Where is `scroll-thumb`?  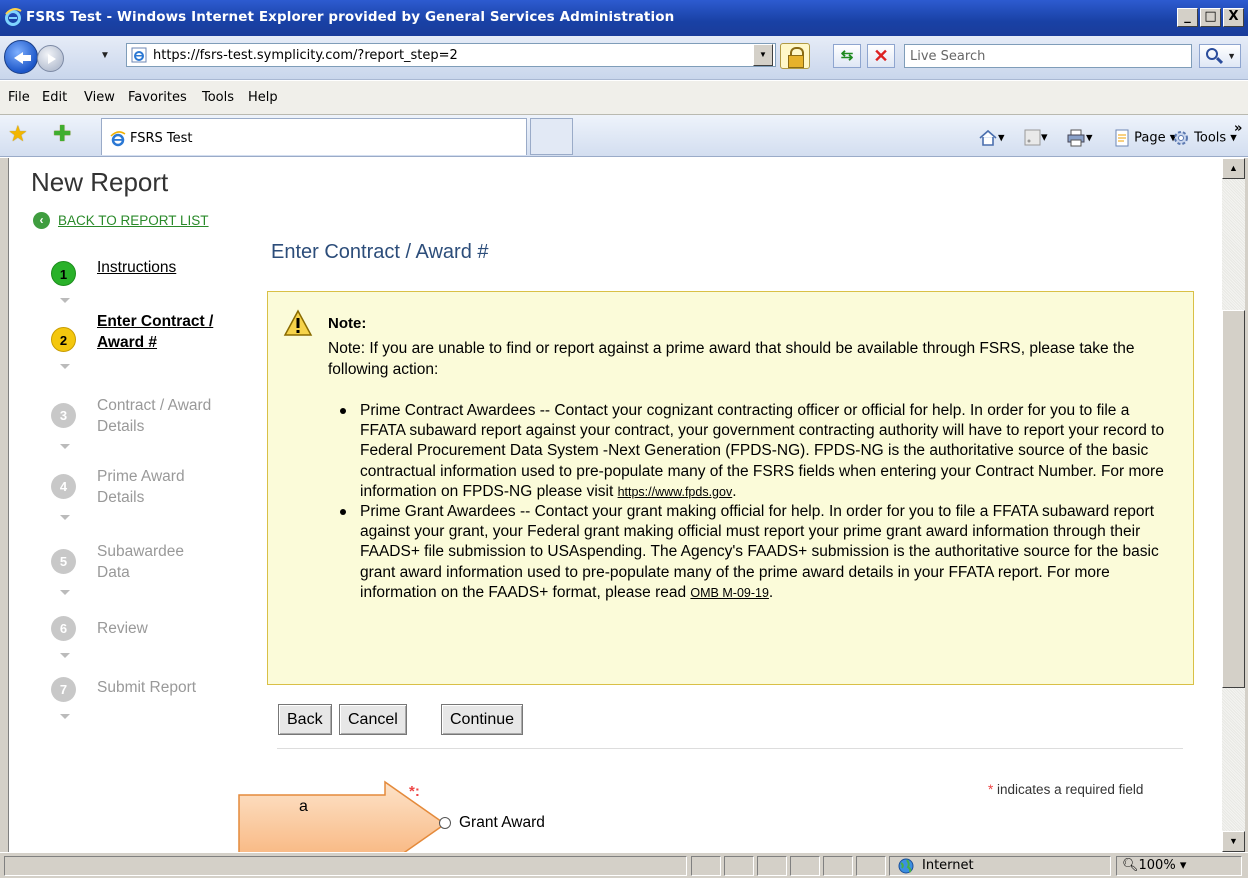 scroll-thumb is located at coordinates (1233, 499).